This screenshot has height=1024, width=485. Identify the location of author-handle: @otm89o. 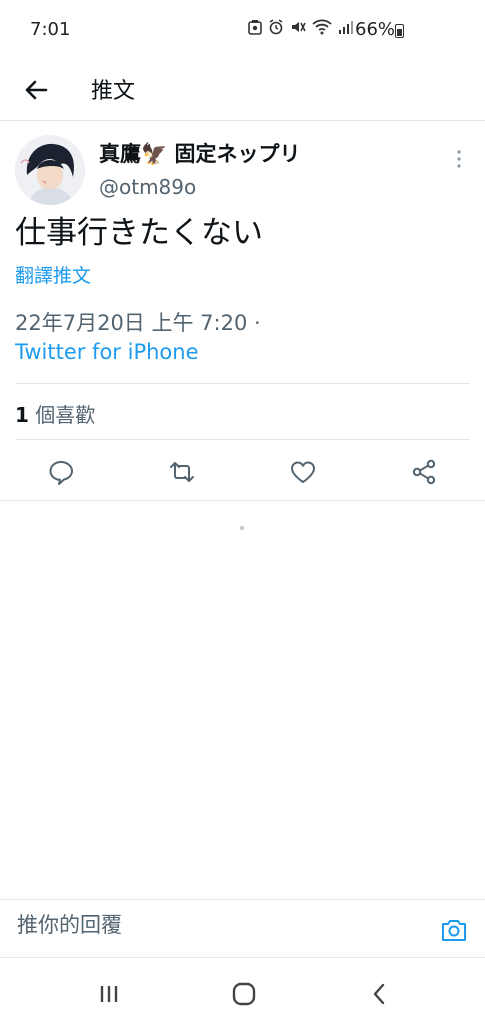
(147, 187).